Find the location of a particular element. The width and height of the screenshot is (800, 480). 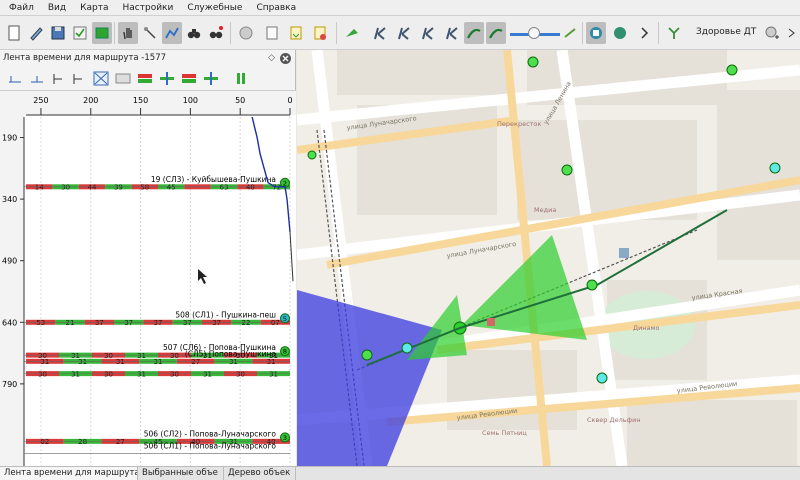

binoculars-icon is located at coordinates (194, 34).